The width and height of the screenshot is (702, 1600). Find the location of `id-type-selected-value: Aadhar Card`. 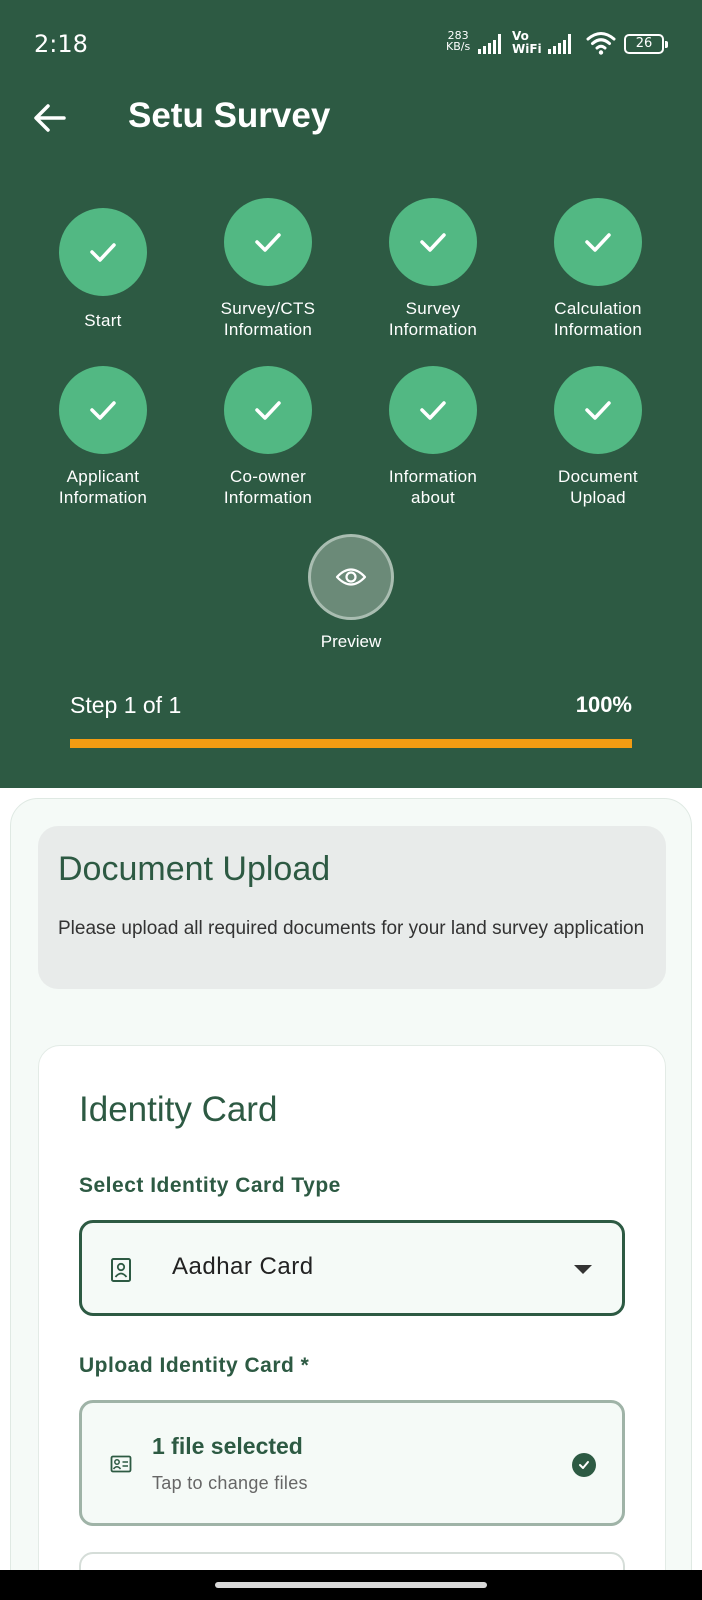

id-type-selected-value: Aadhar Card is located at coordinates (243, 1266).